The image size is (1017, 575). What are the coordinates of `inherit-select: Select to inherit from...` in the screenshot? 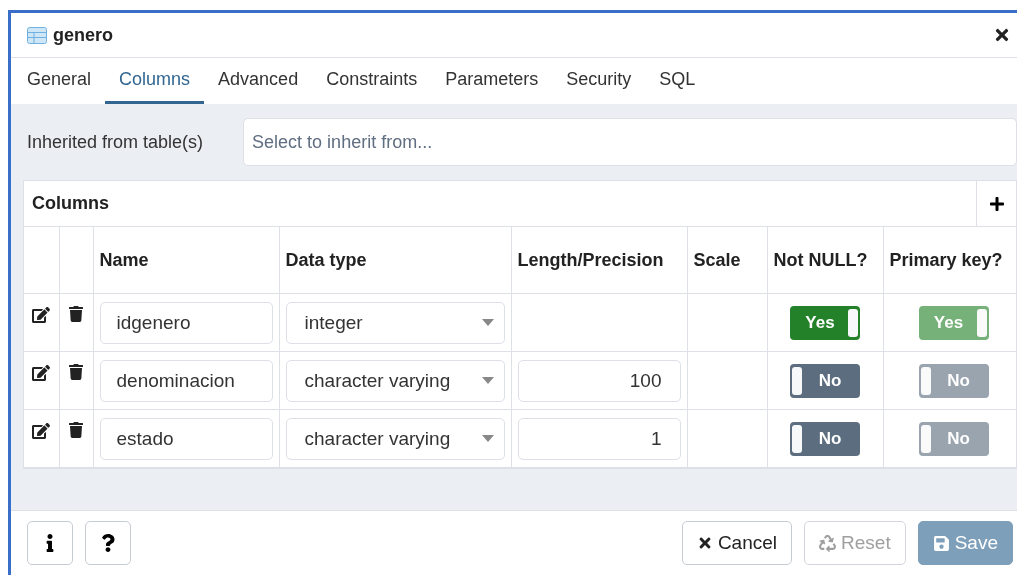 It's located at (630, 142).